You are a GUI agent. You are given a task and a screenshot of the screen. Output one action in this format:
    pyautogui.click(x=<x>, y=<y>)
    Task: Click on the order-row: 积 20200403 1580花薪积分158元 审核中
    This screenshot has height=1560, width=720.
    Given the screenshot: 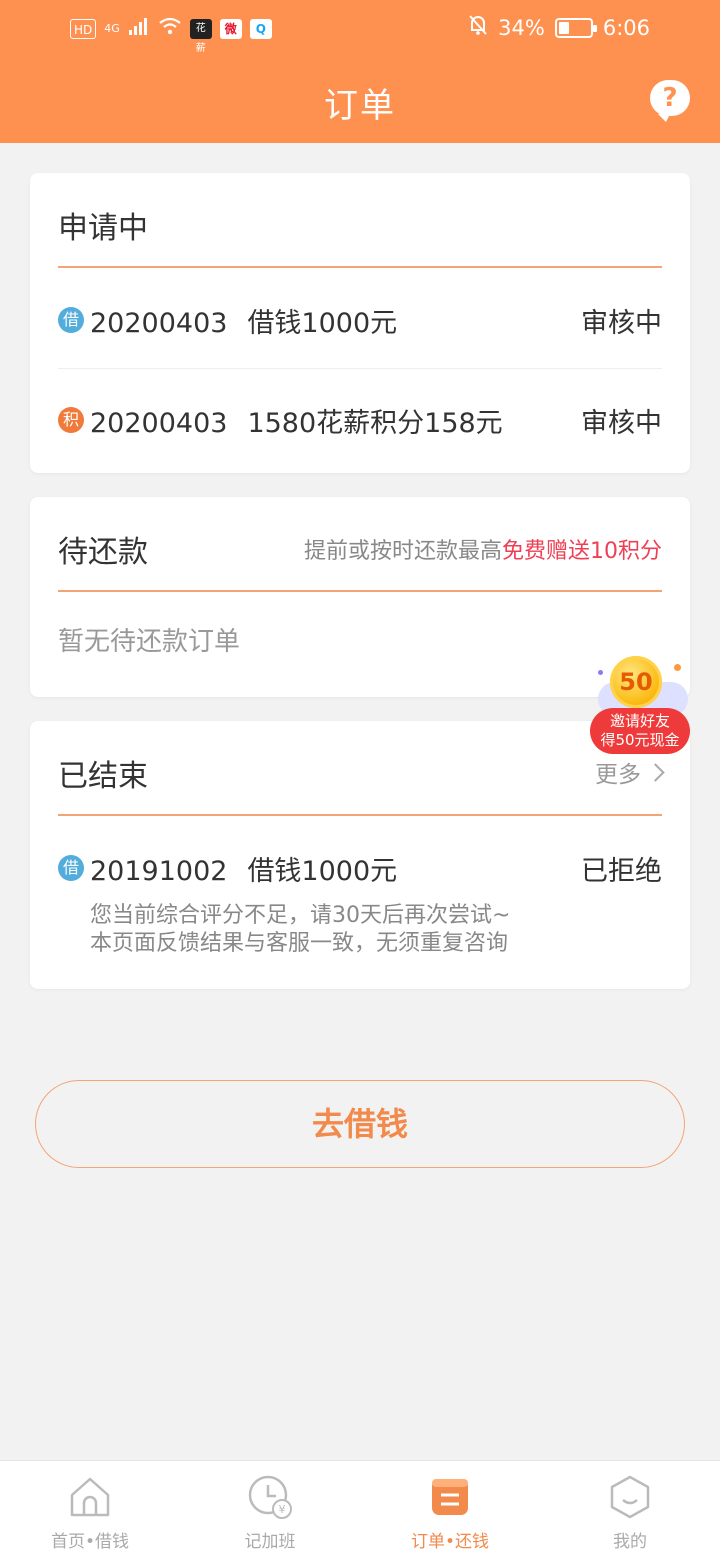 What is the action you would take?
    pyautogui.click(x=360, y=419)
    